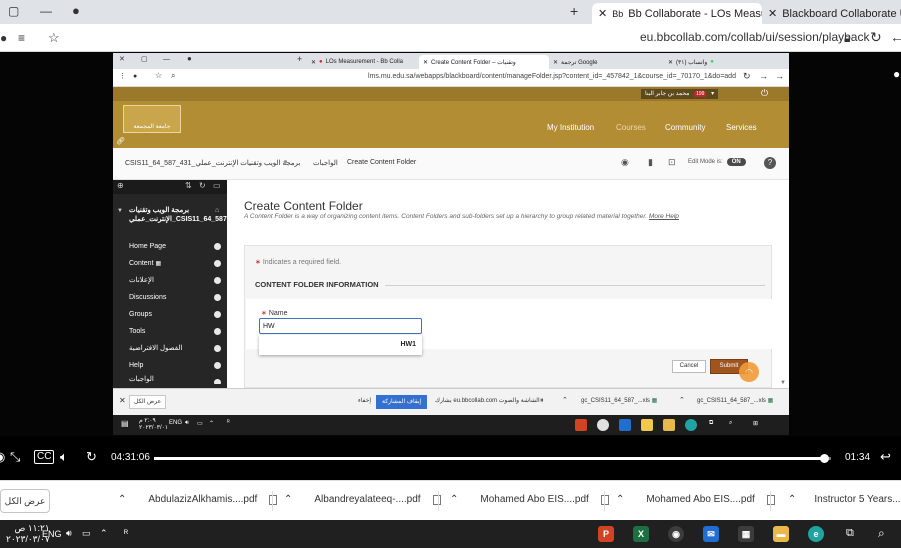  I want to click on minimize-icon: —, so click(46, 11).